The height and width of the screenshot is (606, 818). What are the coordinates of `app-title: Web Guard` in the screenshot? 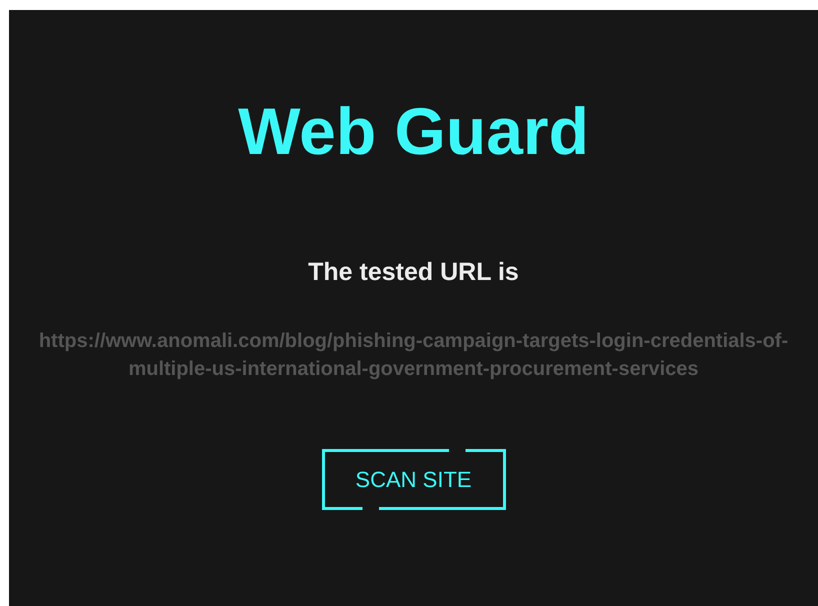 It's located at (413, 131).